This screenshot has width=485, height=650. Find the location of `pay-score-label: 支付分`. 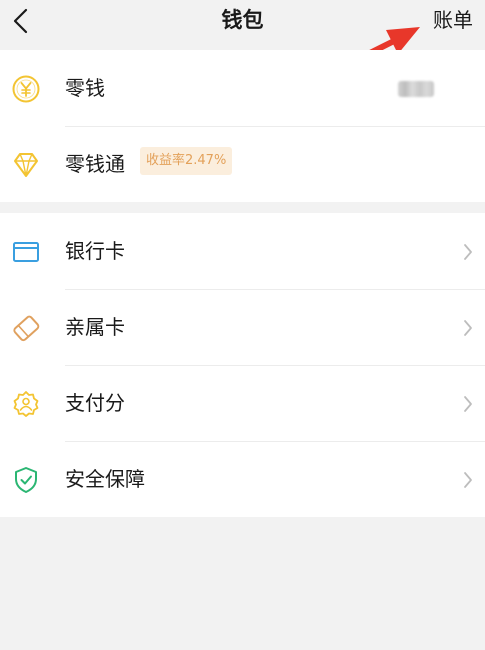

pay-score-label: 支付分 is located at coordinates (95, 403).